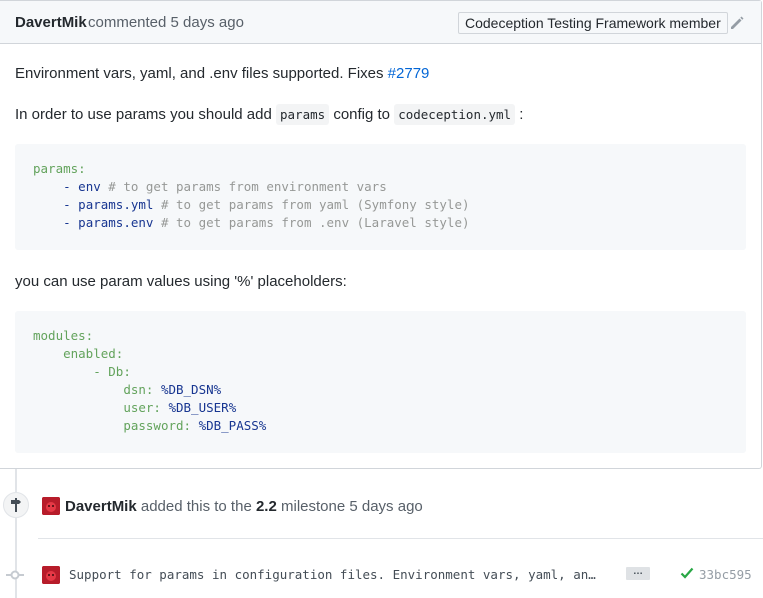 Image resolution: width=763 pixels, height=598 pixels. Describe the element at coordinates (196, 506) in the screenshot. I see `event-text: added this to the` at that location.